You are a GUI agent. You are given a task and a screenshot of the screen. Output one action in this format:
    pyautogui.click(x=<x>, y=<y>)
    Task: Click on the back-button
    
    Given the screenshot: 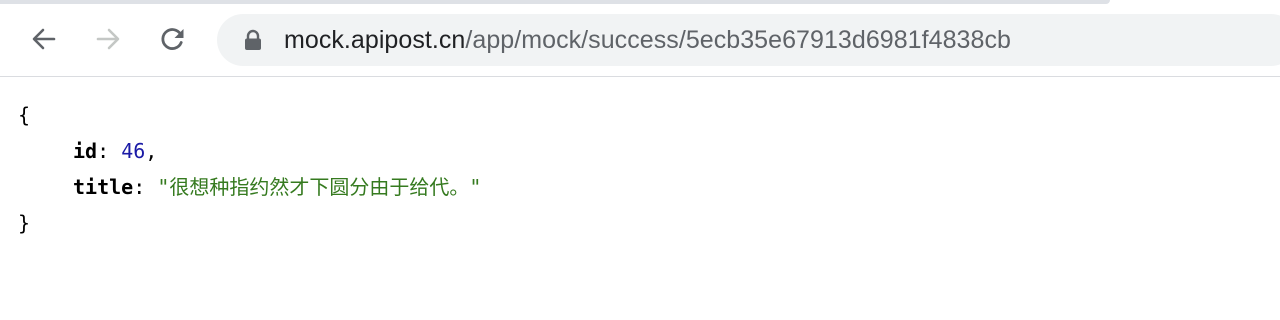 What is the action you would take?
    pyautogui.click(x=44, y=39)
    